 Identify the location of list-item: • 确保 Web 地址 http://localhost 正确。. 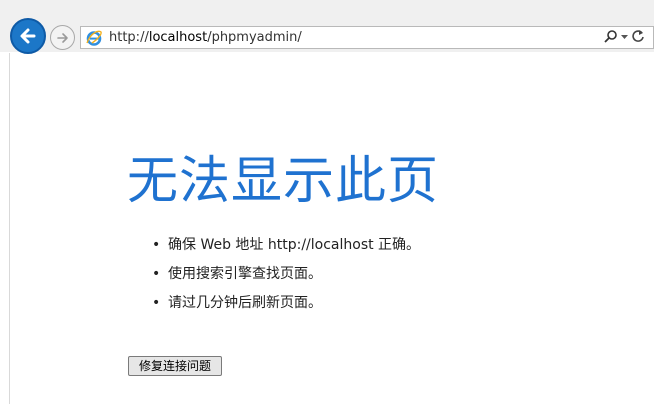
(286, 248).